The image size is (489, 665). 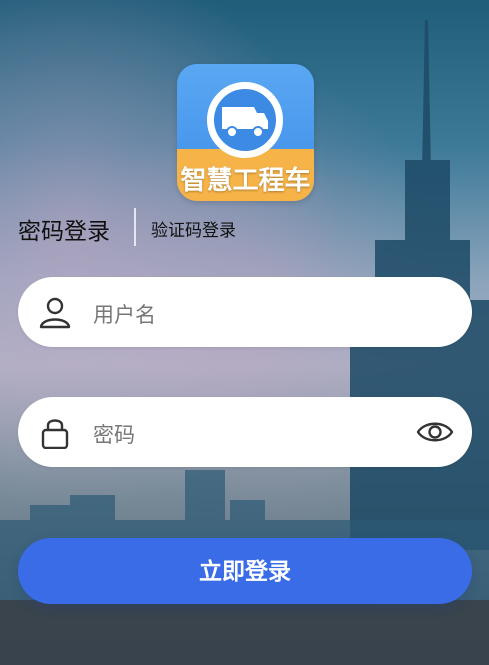 I want to click on tab-password-login: 密码登录, so click(x=64, y=229).